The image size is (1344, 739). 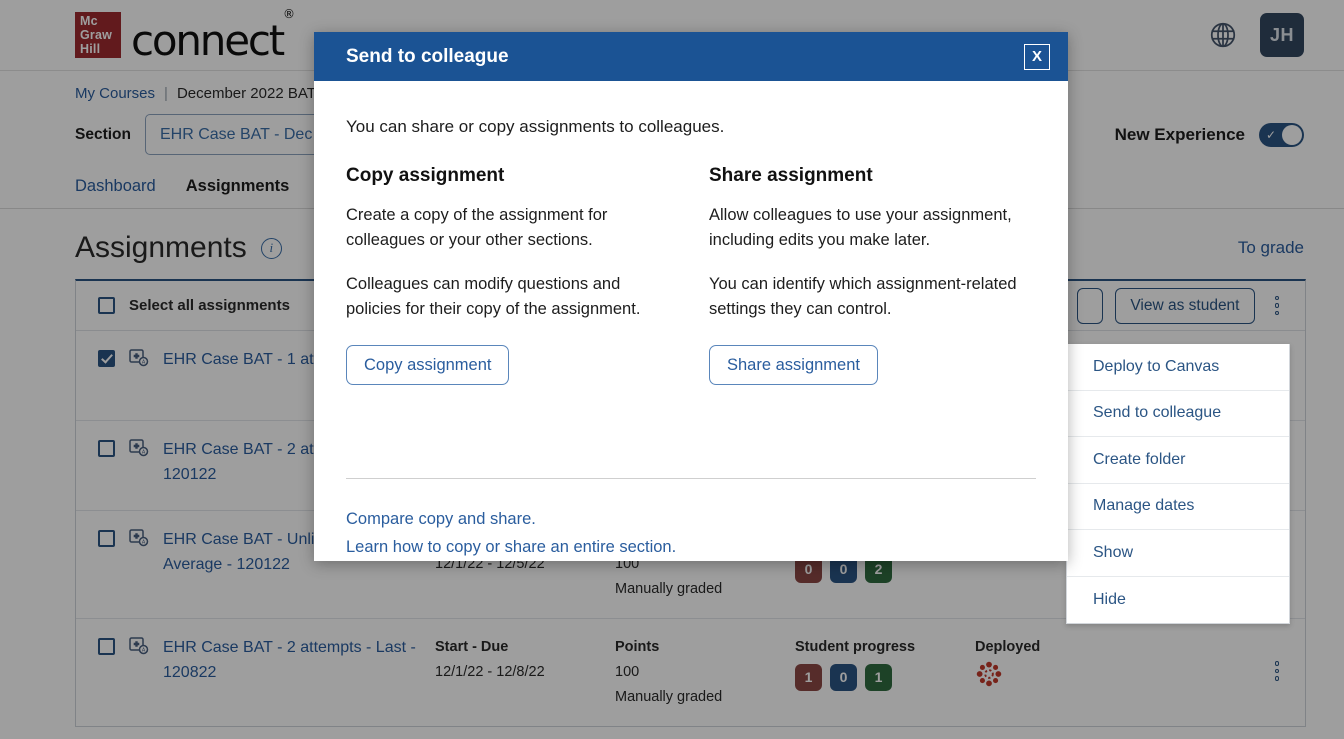 I want to click on menu-item-send-to-colleague: Send to colleague, so click(x=1178, y=414).